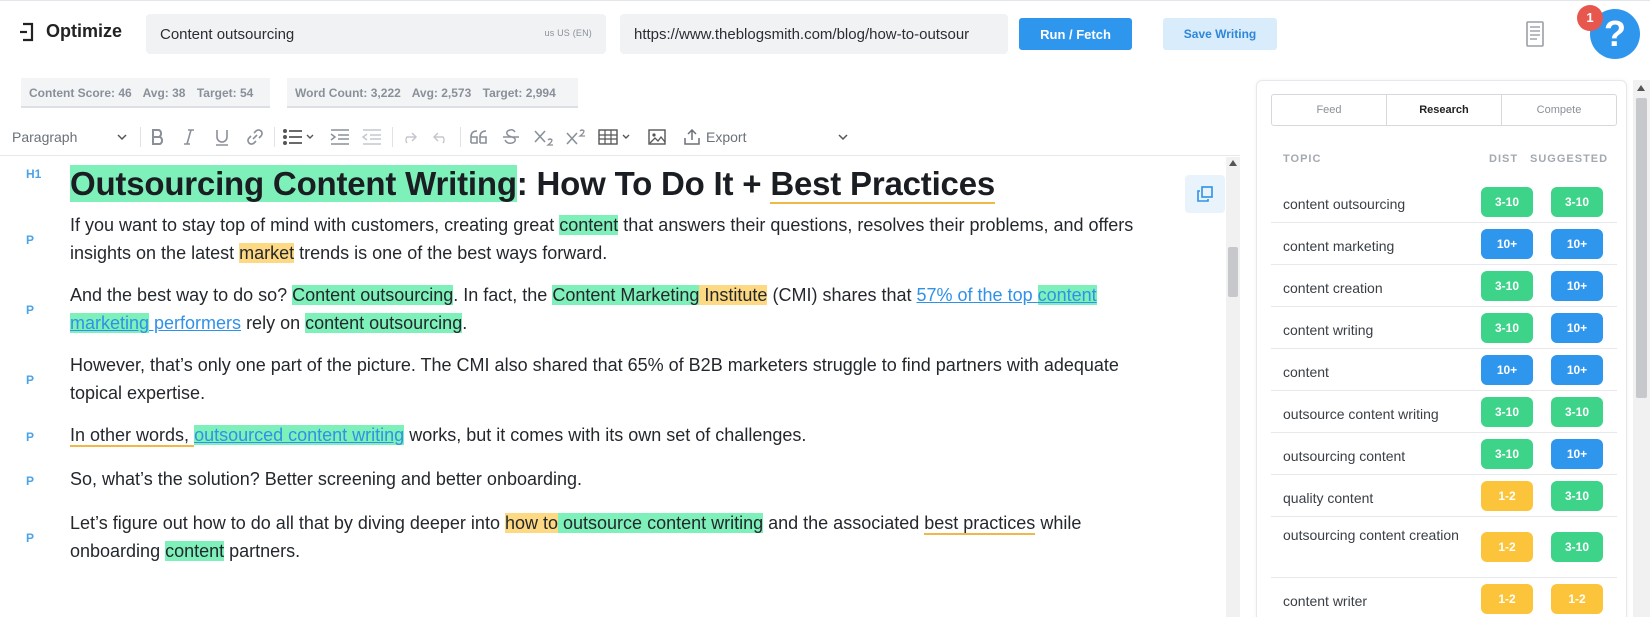 The image size is (1650, 617). Describe the element at coordinates (1577, 328) in the screenshot. I see `suggested-badge: 10+` at that location.